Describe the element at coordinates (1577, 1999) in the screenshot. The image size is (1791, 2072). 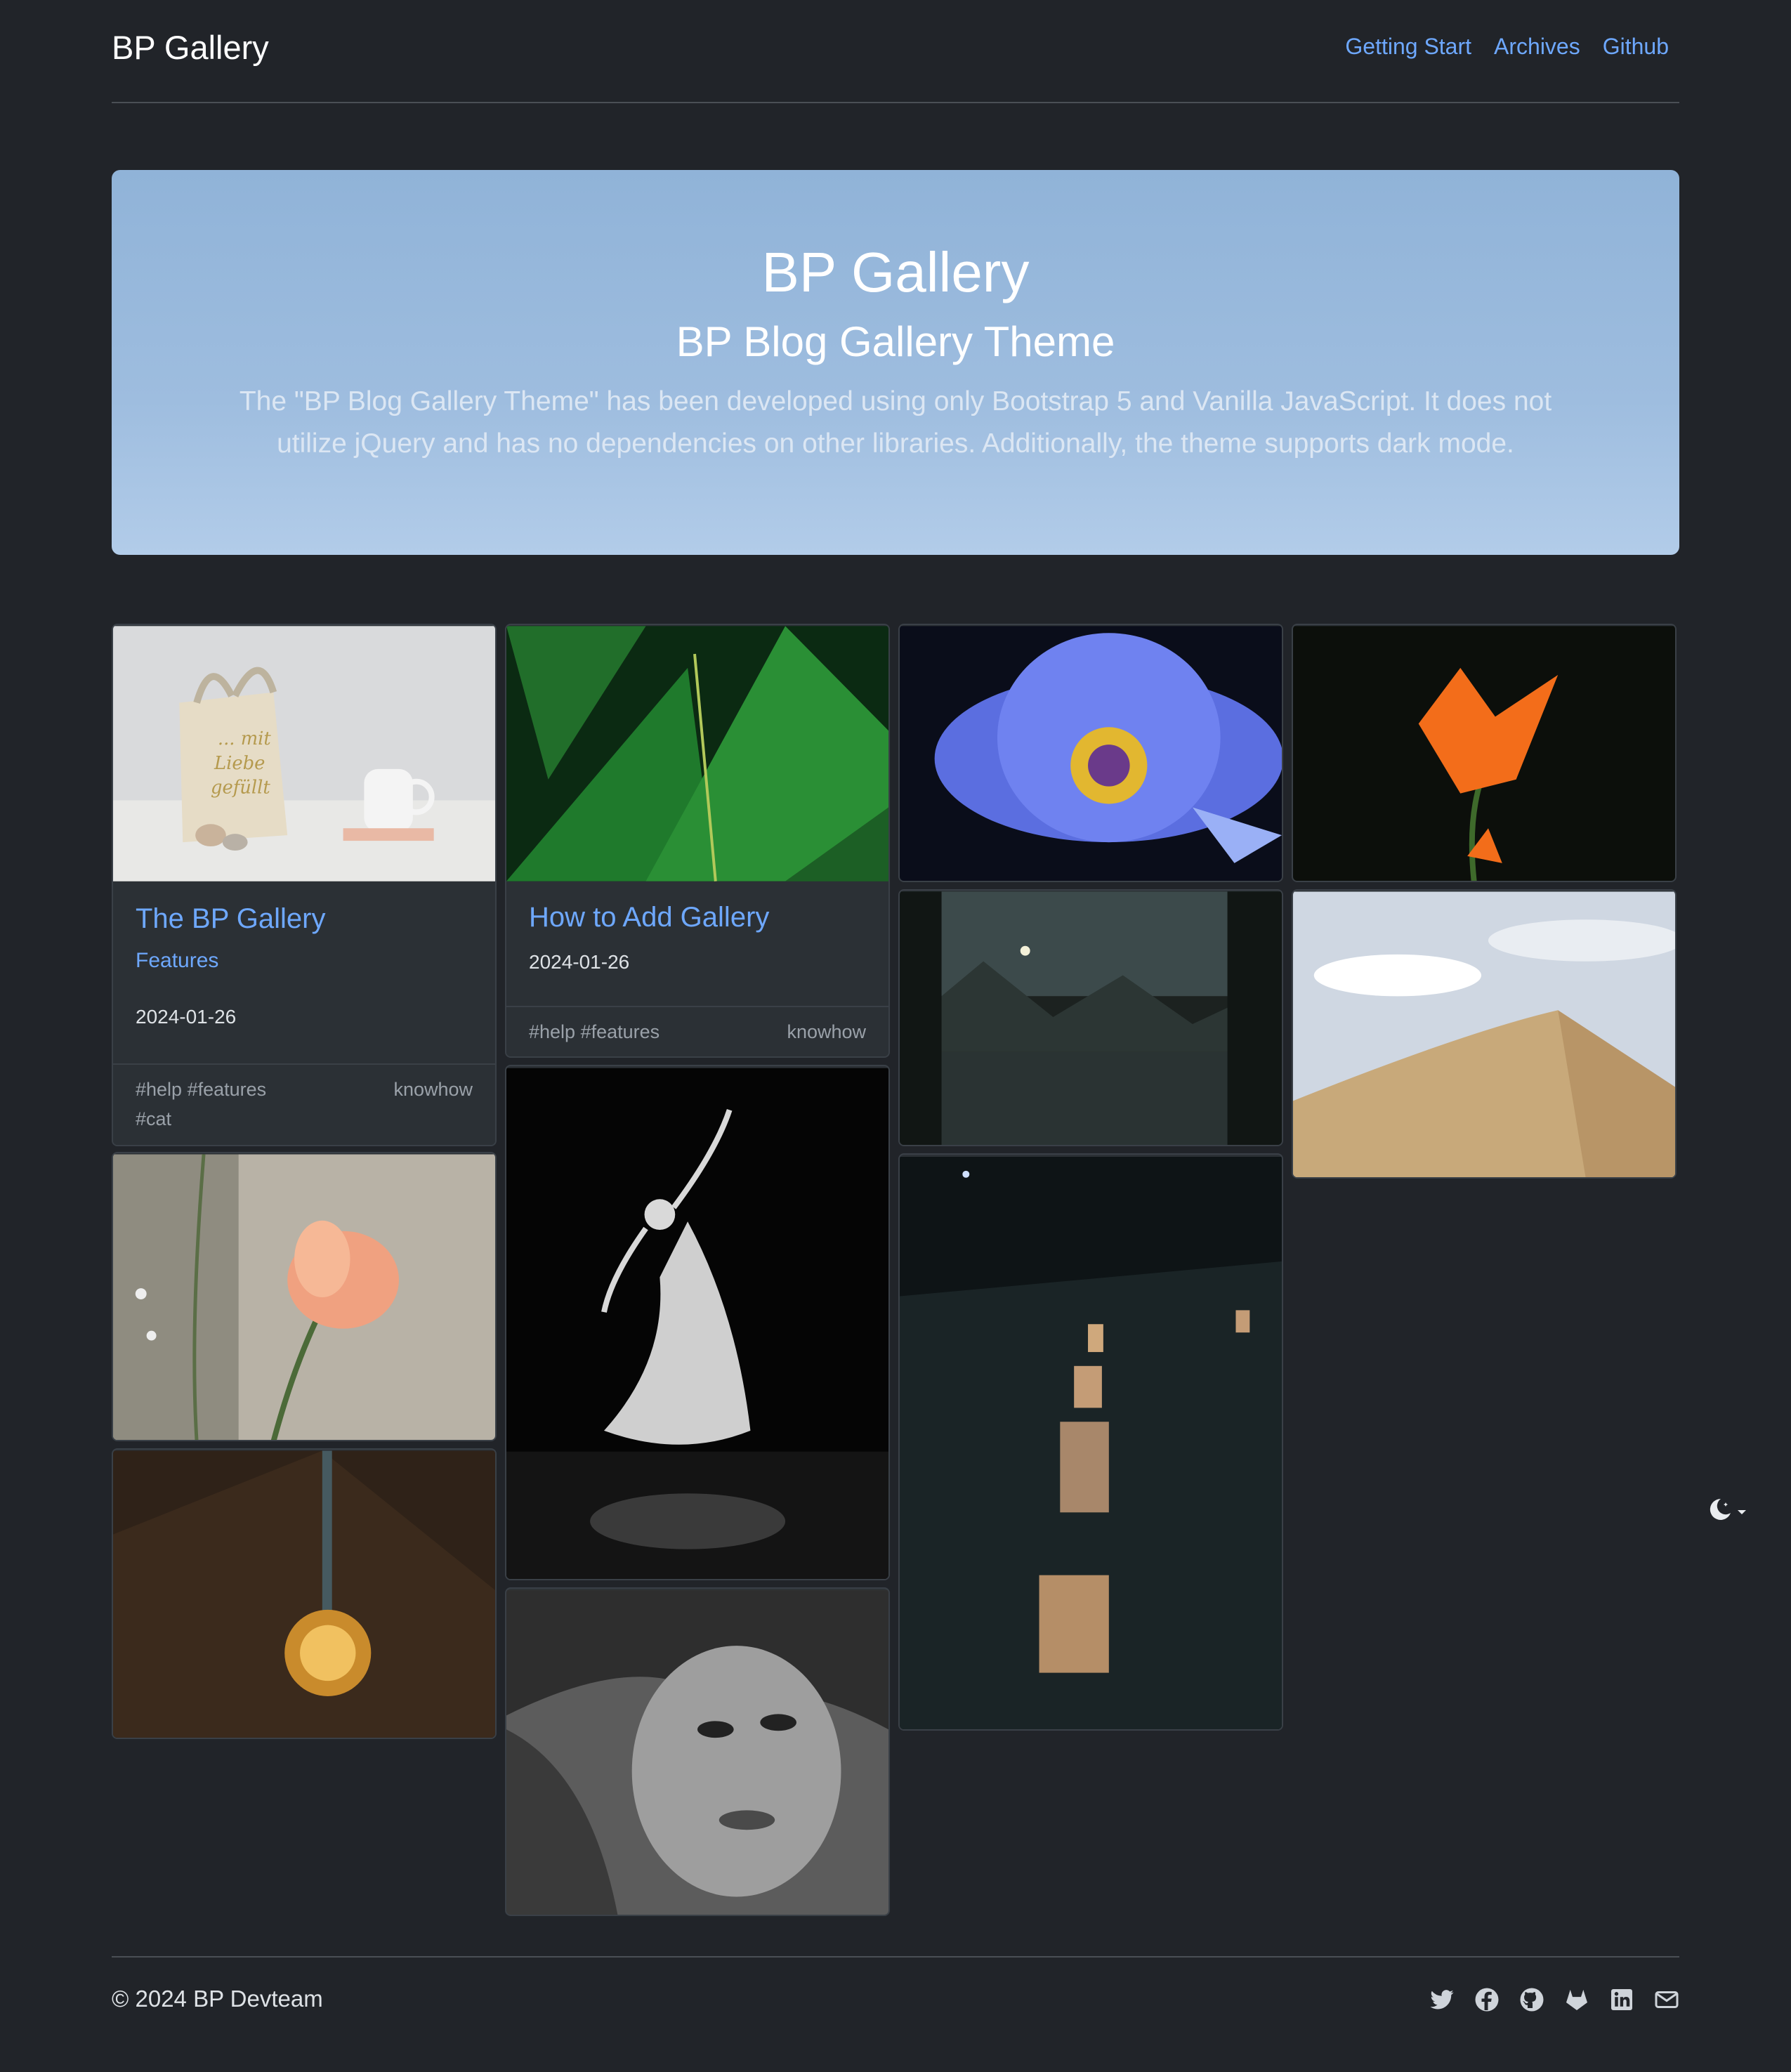
I see `gitlab-icon` at that location.